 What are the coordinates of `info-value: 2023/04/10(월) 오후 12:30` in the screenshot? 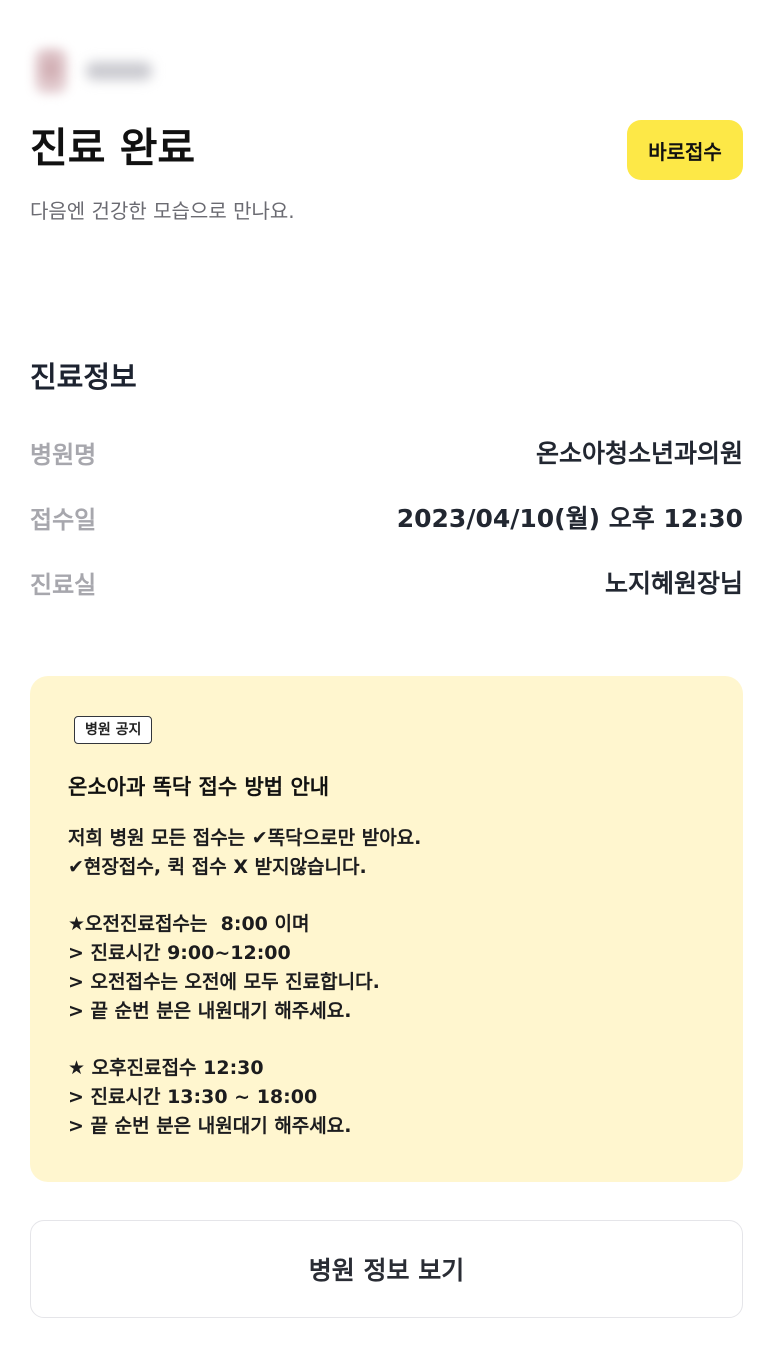 It's located at (569, 518).